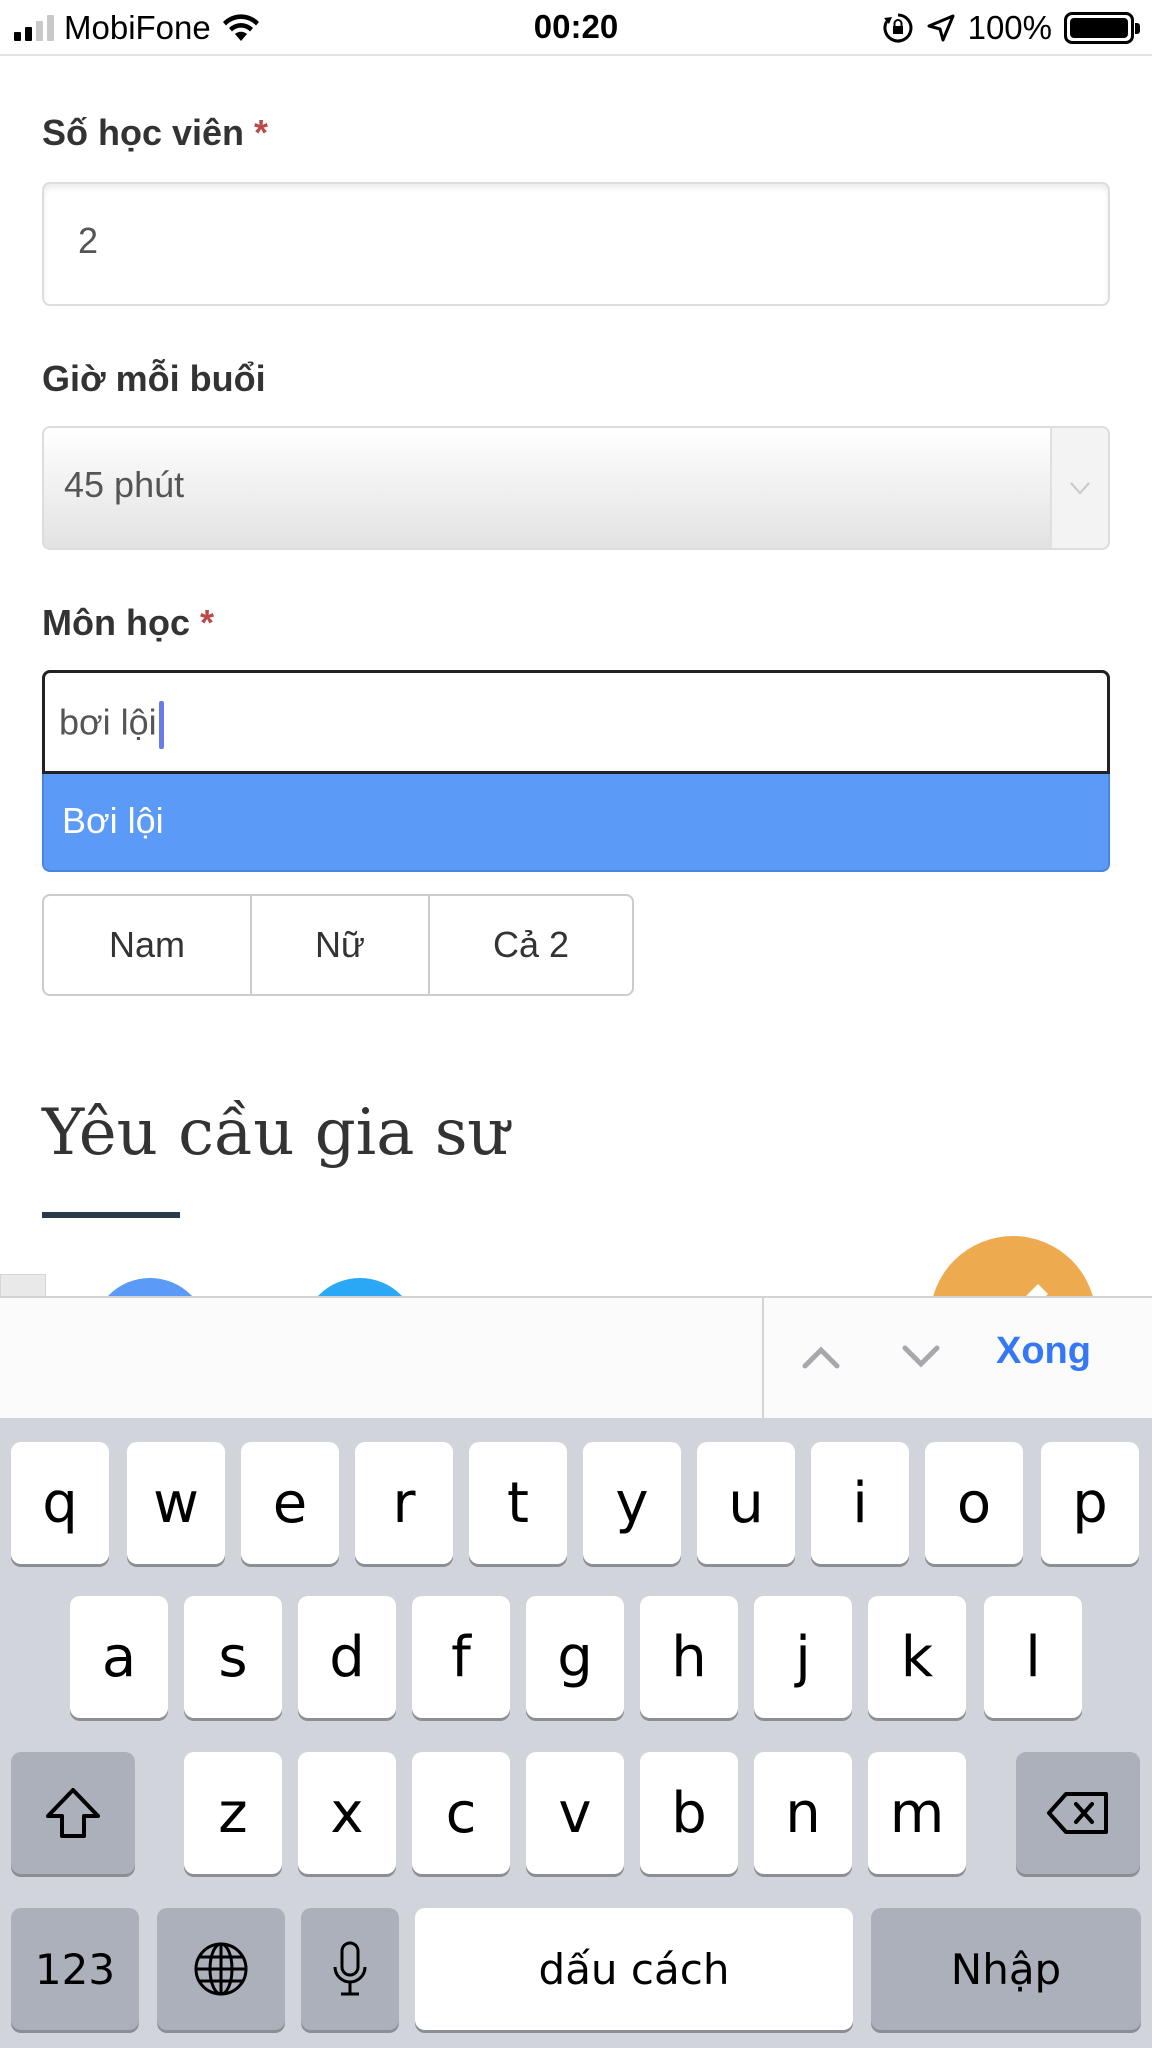 Image resolution: width=1152 pixels, height=2048 pixels. Describe the element at coordinates (128, 622) in the screenshot. I see `subject-label: Môn học *` at that location.